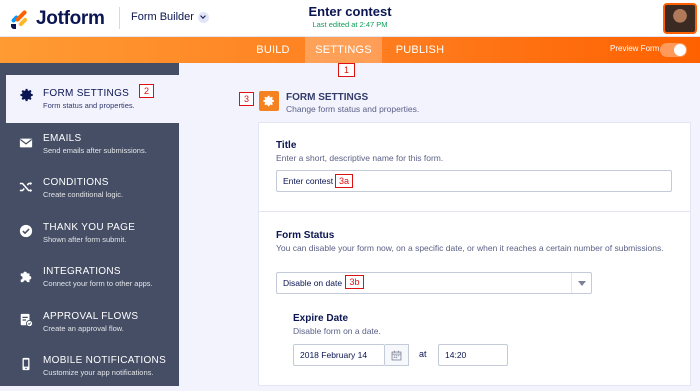 This screenshot has width=700, height=391. I want to click on sidebar-item-desc: Create conditional logic., so click(83, 194).